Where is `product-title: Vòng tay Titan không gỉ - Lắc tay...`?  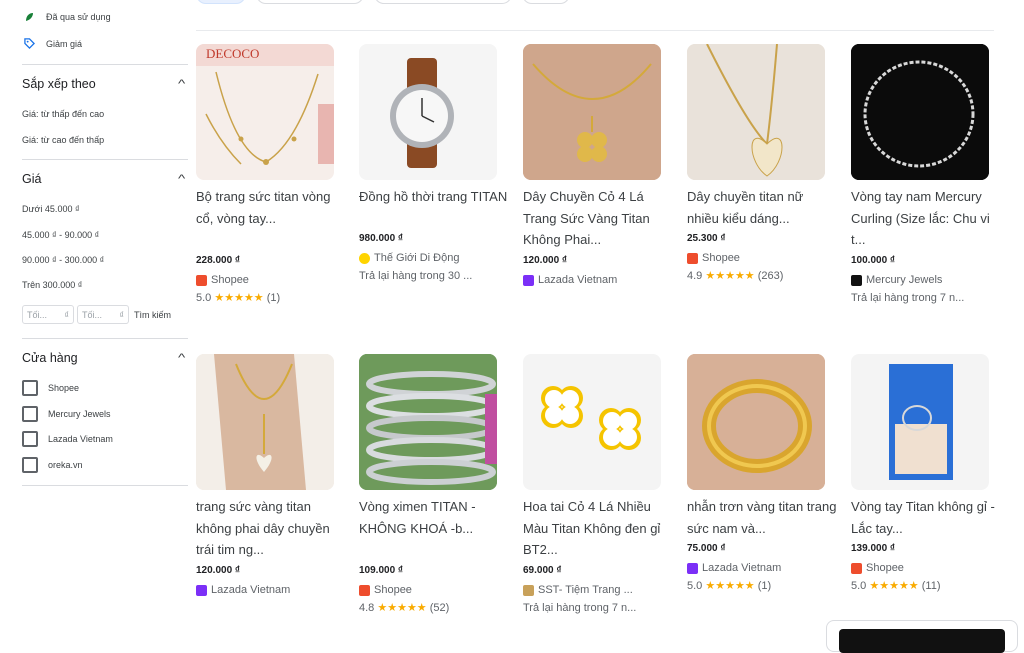 product-title: Vòng tay Titan không gỉ - Lắc tay... is located at coordinates (926, 517).